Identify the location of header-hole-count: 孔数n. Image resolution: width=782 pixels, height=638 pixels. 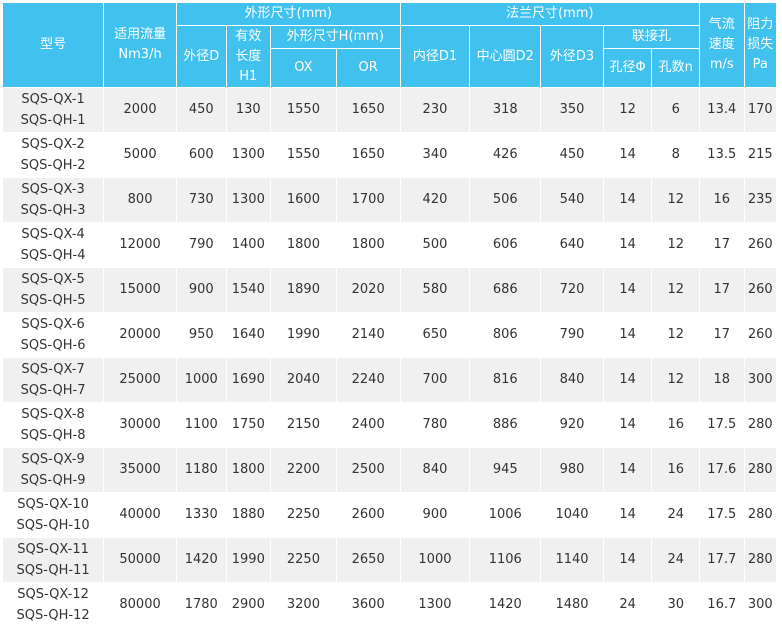
(676, 68).